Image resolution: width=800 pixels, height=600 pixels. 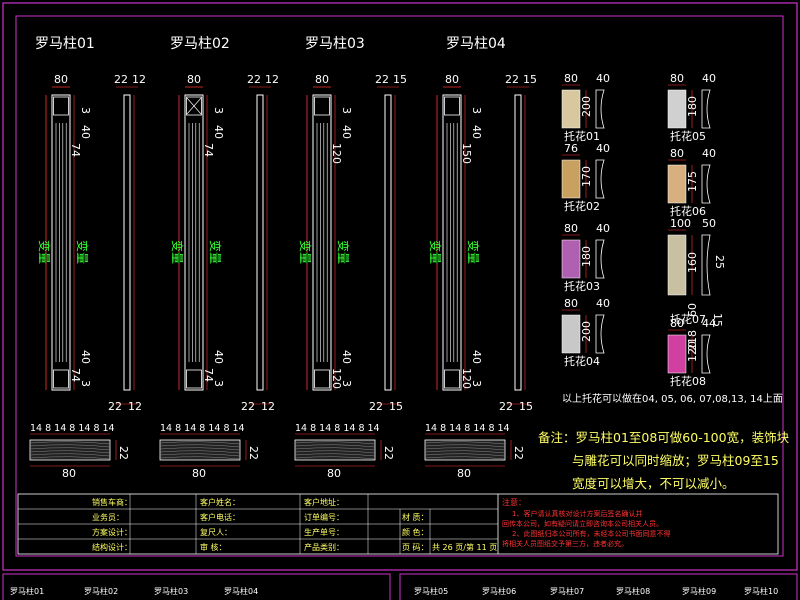 I want to click on tb-page-info: 共 26 页/第 11 页, so click(x=464, y=547).